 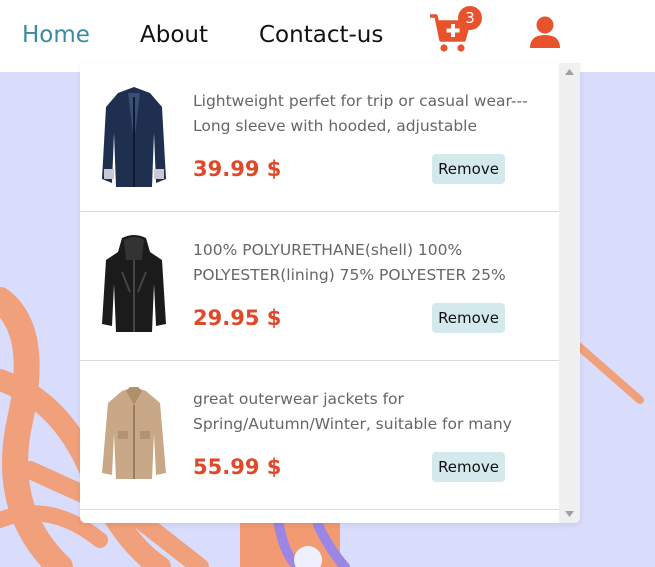 I want to click on cart-item-price: 39.99 $, so click(x=237, y=169).